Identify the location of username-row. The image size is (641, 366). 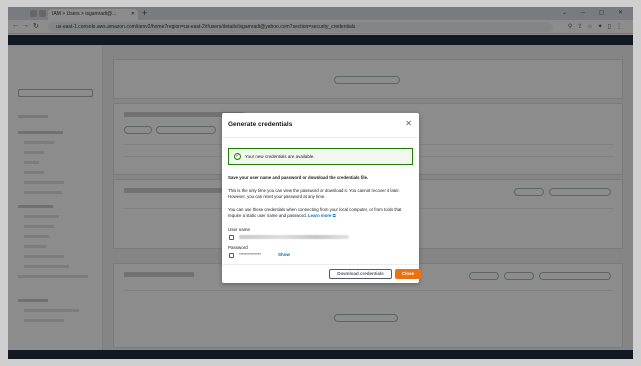
(320, 237).